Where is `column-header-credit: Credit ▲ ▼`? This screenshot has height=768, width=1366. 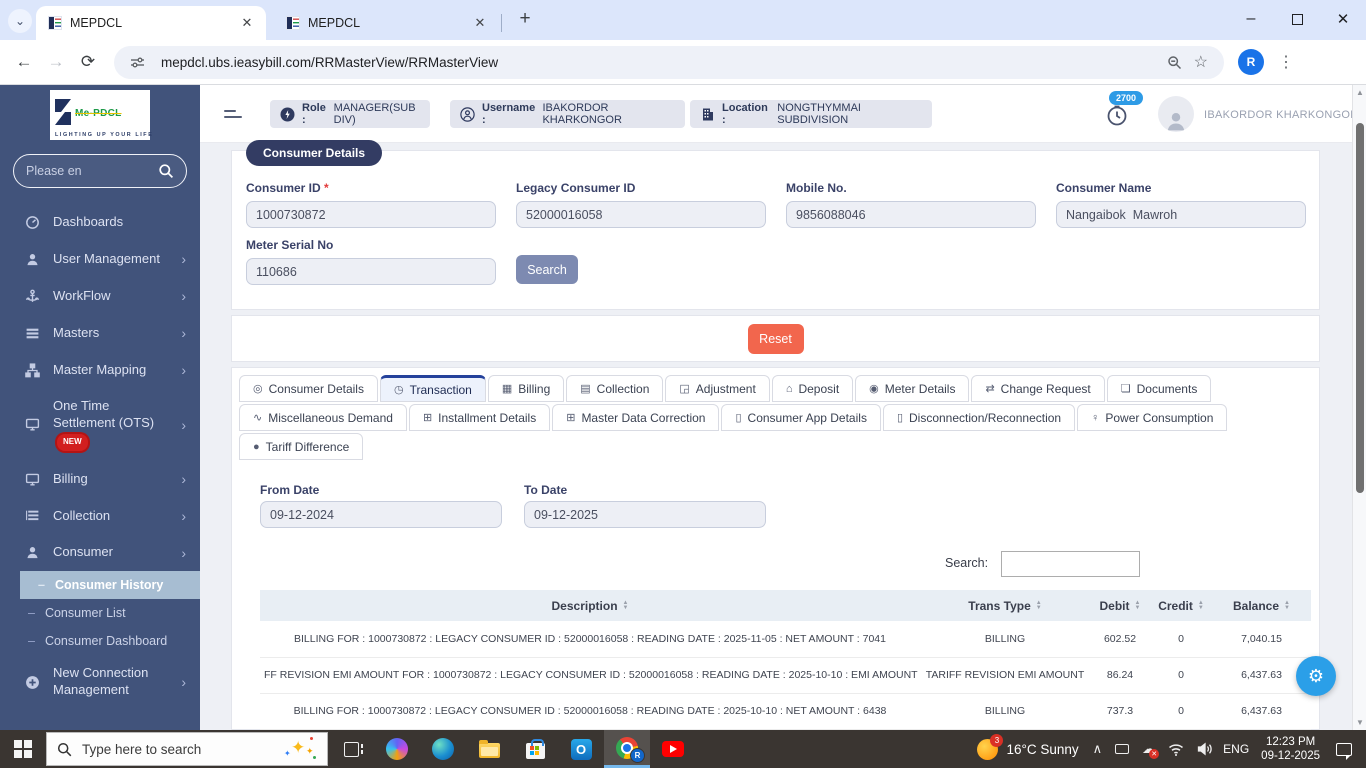 column-header-credit: Credit ▲ ▼ is located at coordinates (1181, 605).